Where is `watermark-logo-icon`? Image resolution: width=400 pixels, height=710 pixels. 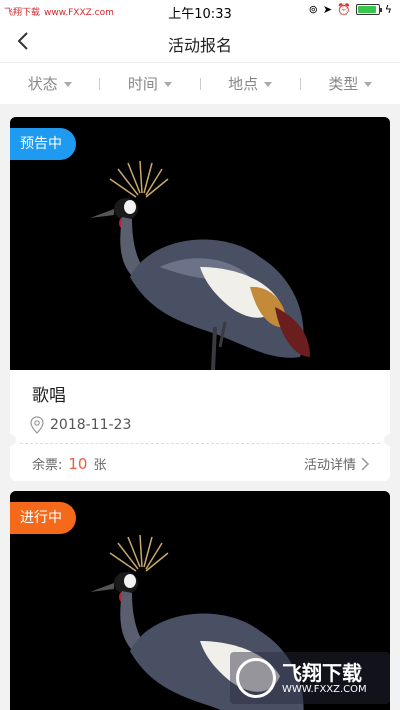 watermark-logo-icon is located at coordinates (256, 678).